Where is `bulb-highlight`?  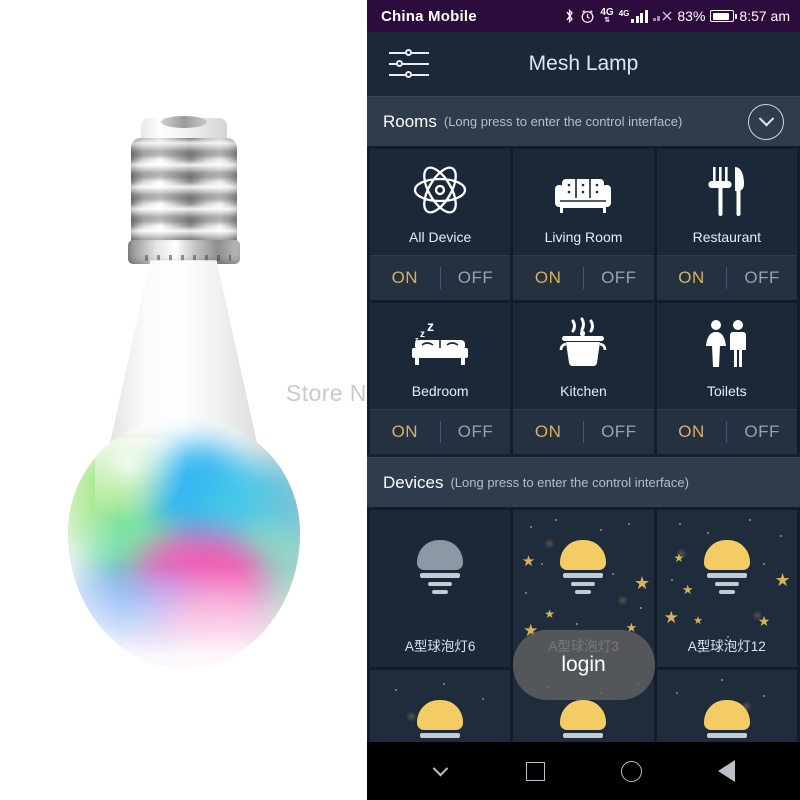 bulb-highlight is located at coordinates (142, 480).